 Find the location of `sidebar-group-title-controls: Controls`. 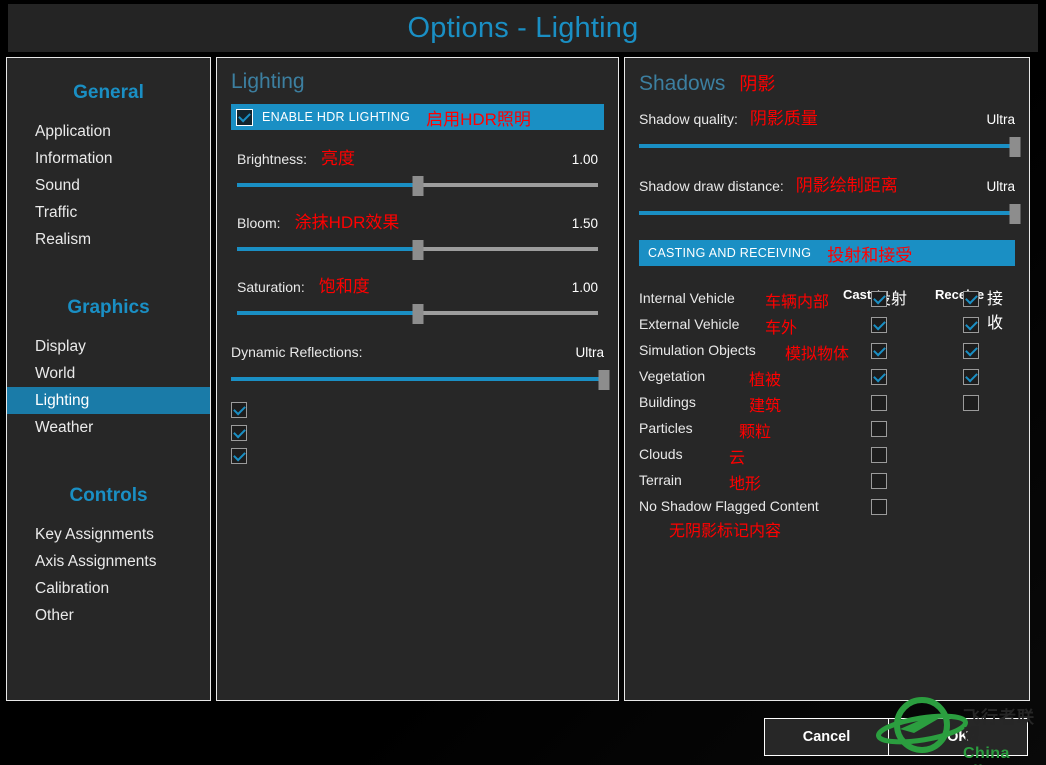

sidebar-group-title-controls: Controls is located at coordinates (108, 495).